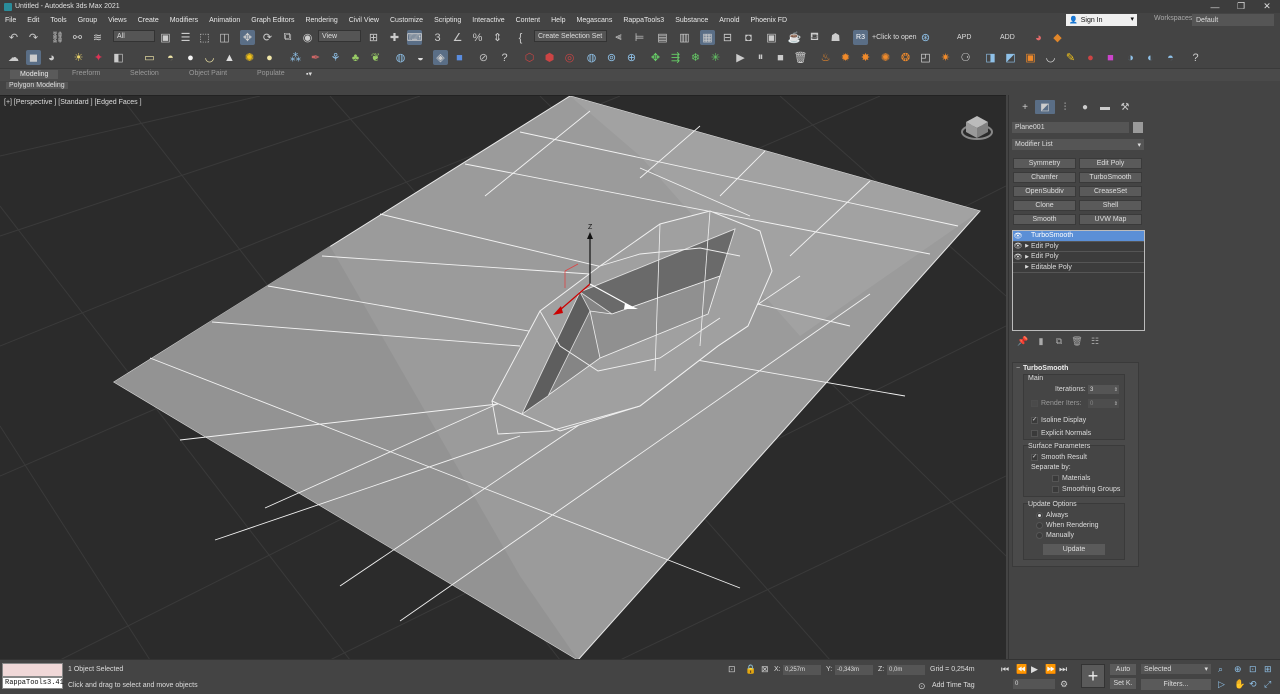 The image size is (1280, 694). What do you see at coordinates (1057, 37) in the screenshot?
I see `phoenix-fire-icon: ◆` at bounding box center [1057, 37].